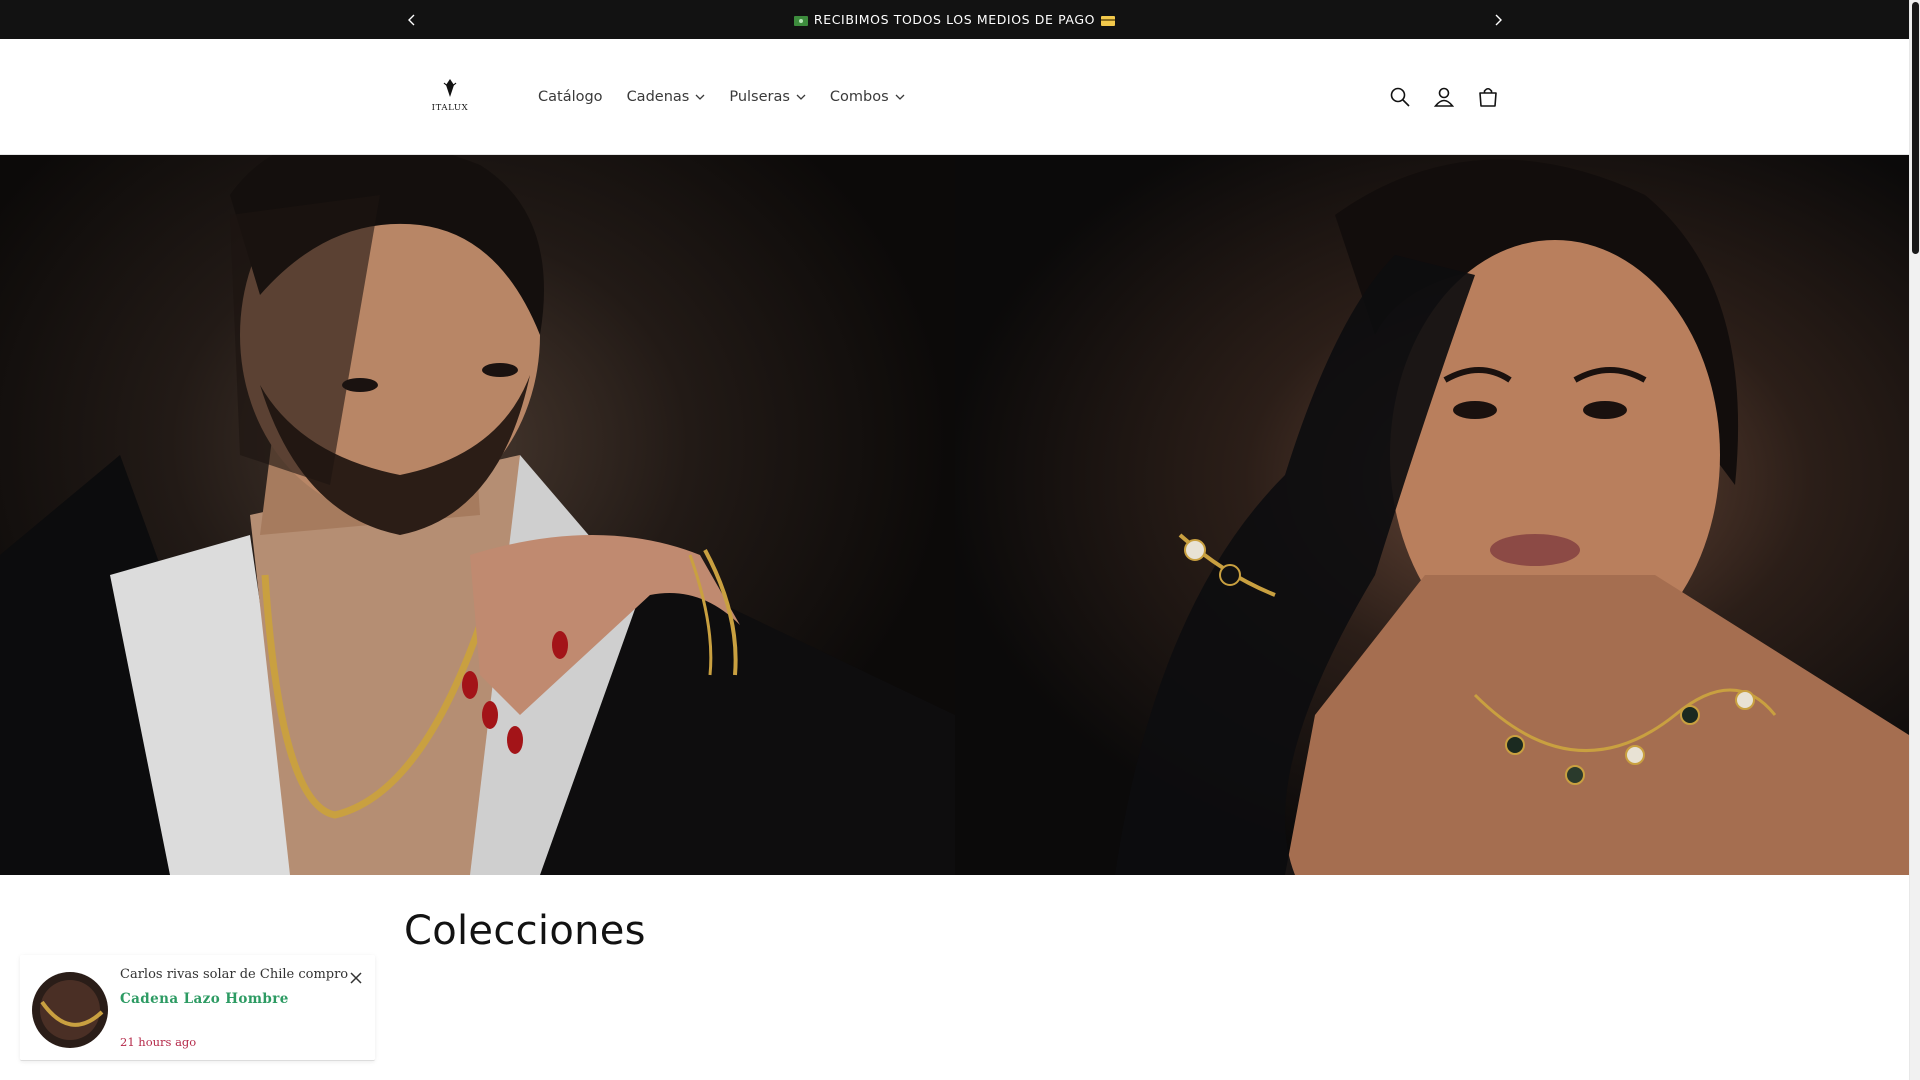 The width and height of the screenshot is (1920, 1080). I want to click on card-emoji-icon, so click(1108, 20).